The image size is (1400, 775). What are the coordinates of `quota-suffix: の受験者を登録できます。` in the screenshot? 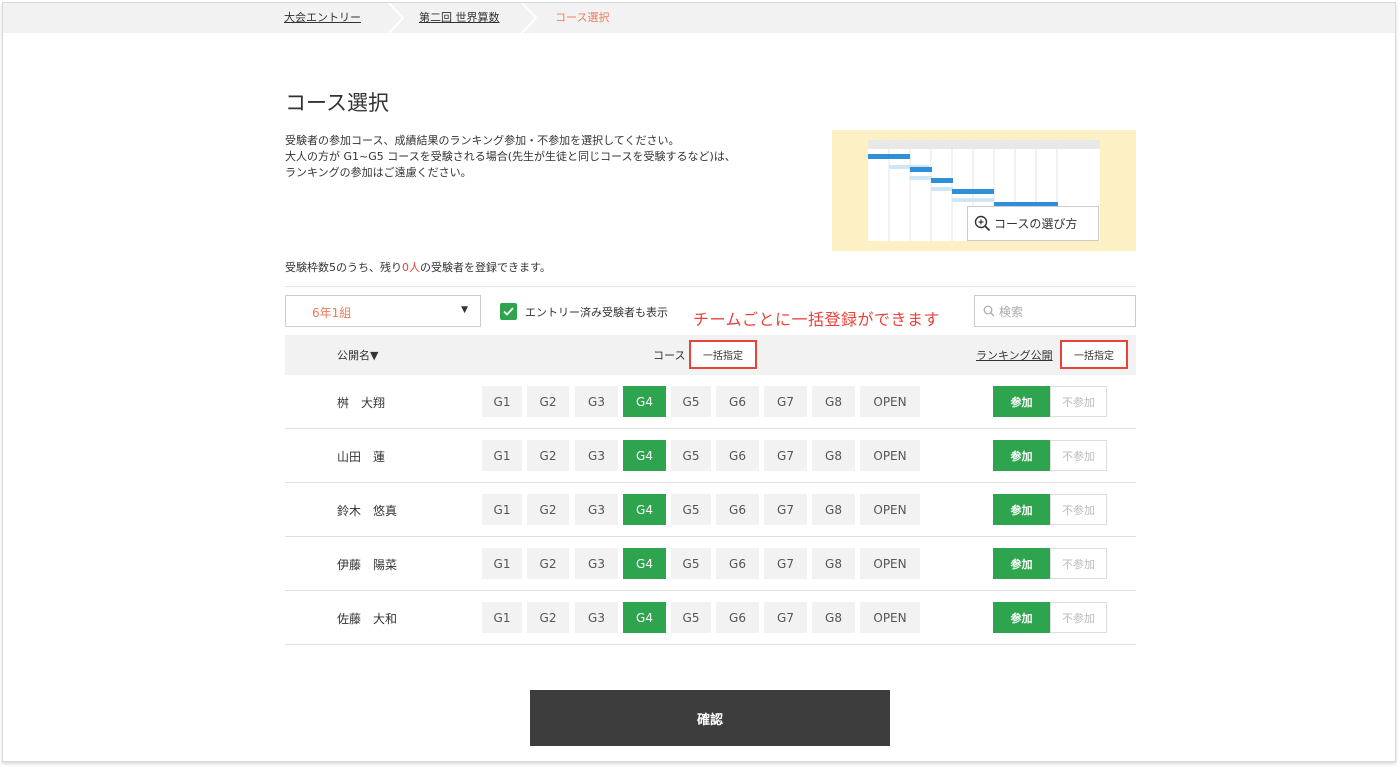 It's located at (485, 267).